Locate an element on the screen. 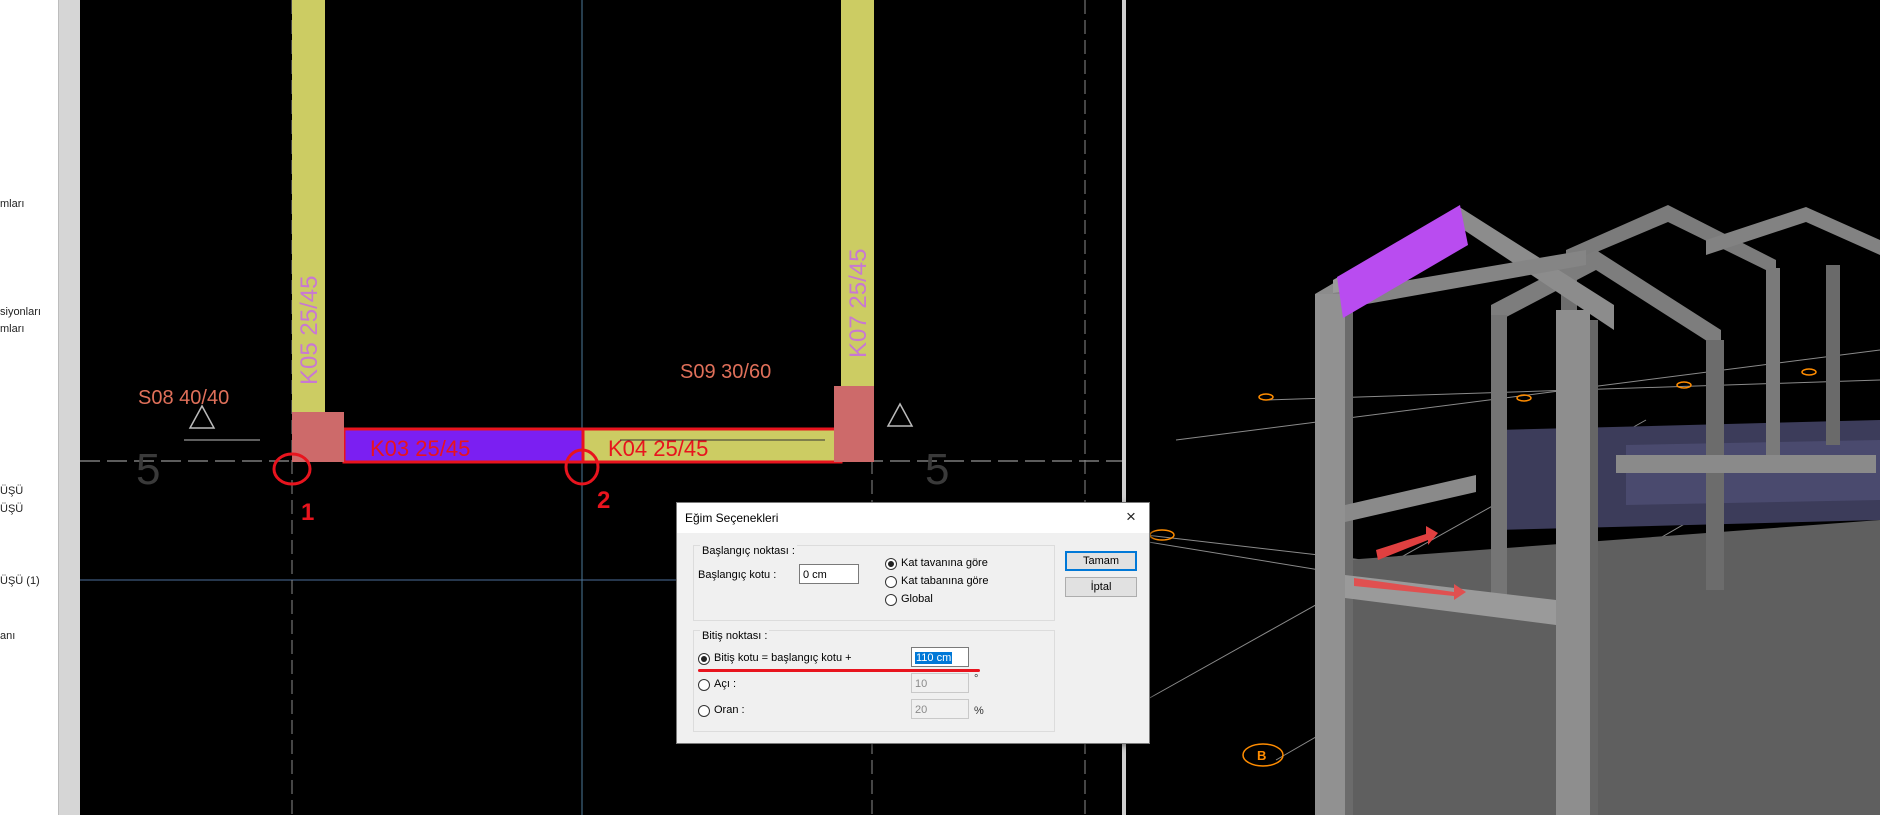 The width and height of the screenshot is (1880, 815). ratio-input: 20 is located at coordinates (940, 709).